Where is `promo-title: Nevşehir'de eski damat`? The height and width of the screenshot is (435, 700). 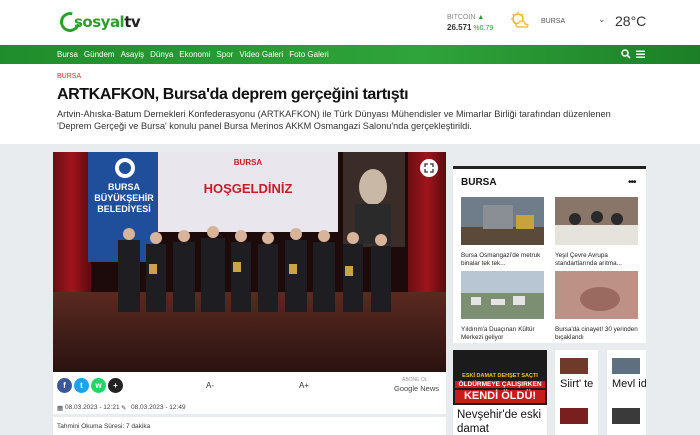
promo-title: Nevşehir'de eski damat is located at coordinates (499, 422).